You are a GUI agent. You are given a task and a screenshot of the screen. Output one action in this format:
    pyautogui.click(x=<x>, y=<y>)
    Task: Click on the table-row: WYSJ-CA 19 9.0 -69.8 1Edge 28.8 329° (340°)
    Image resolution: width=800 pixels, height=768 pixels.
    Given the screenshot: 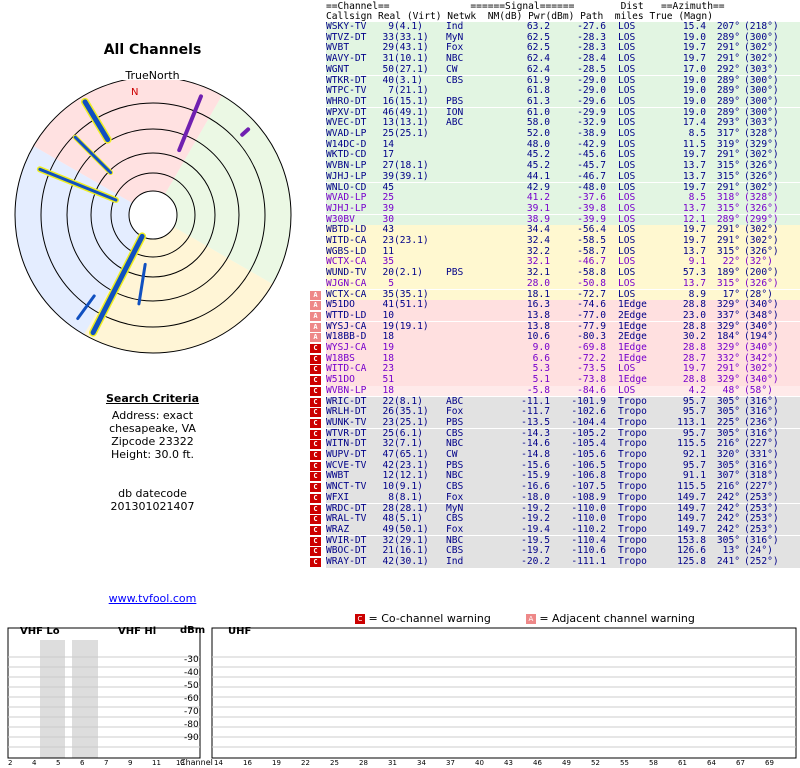 What is the action you would take?
    pyautogui.click(x=563, y=348)
    